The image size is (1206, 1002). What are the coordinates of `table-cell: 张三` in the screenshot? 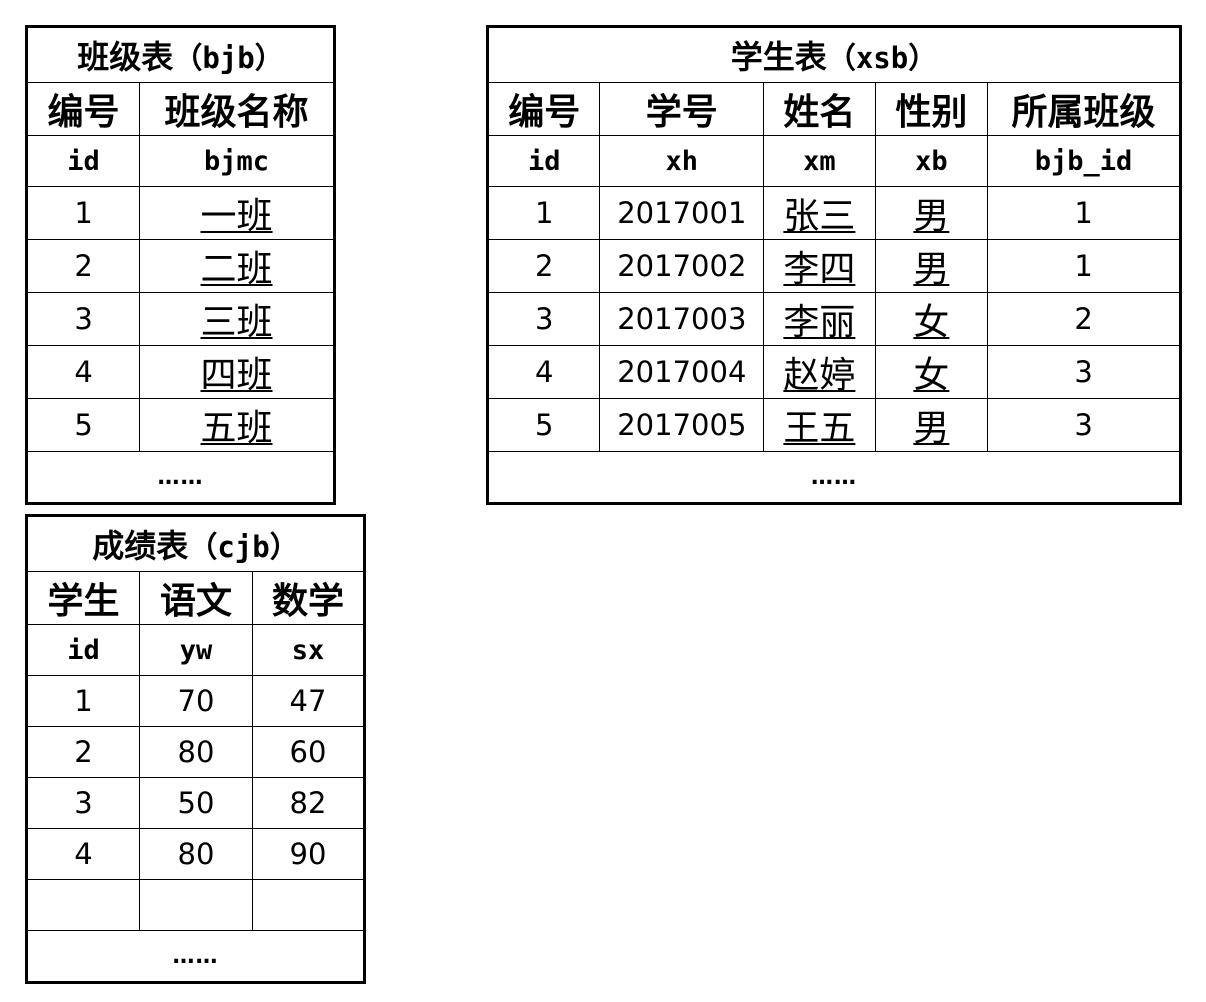 It's located at (819, 213).